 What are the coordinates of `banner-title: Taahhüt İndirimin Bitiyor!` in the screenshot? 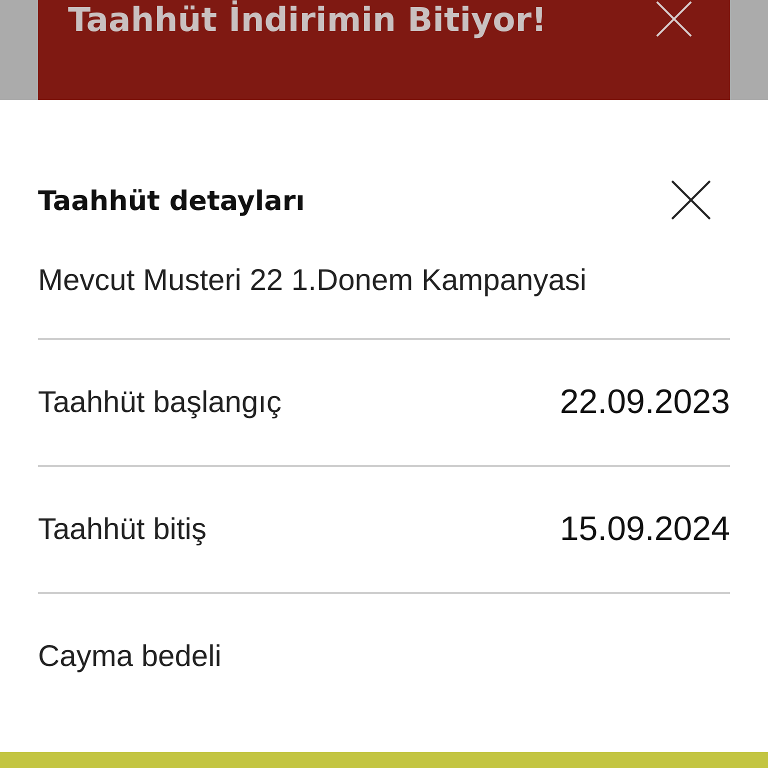 It's located at (307, 20).